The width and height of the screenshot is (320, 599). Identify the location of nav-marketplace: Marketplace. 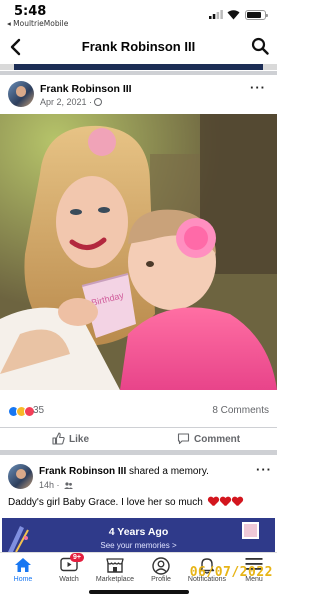
(115, 573).